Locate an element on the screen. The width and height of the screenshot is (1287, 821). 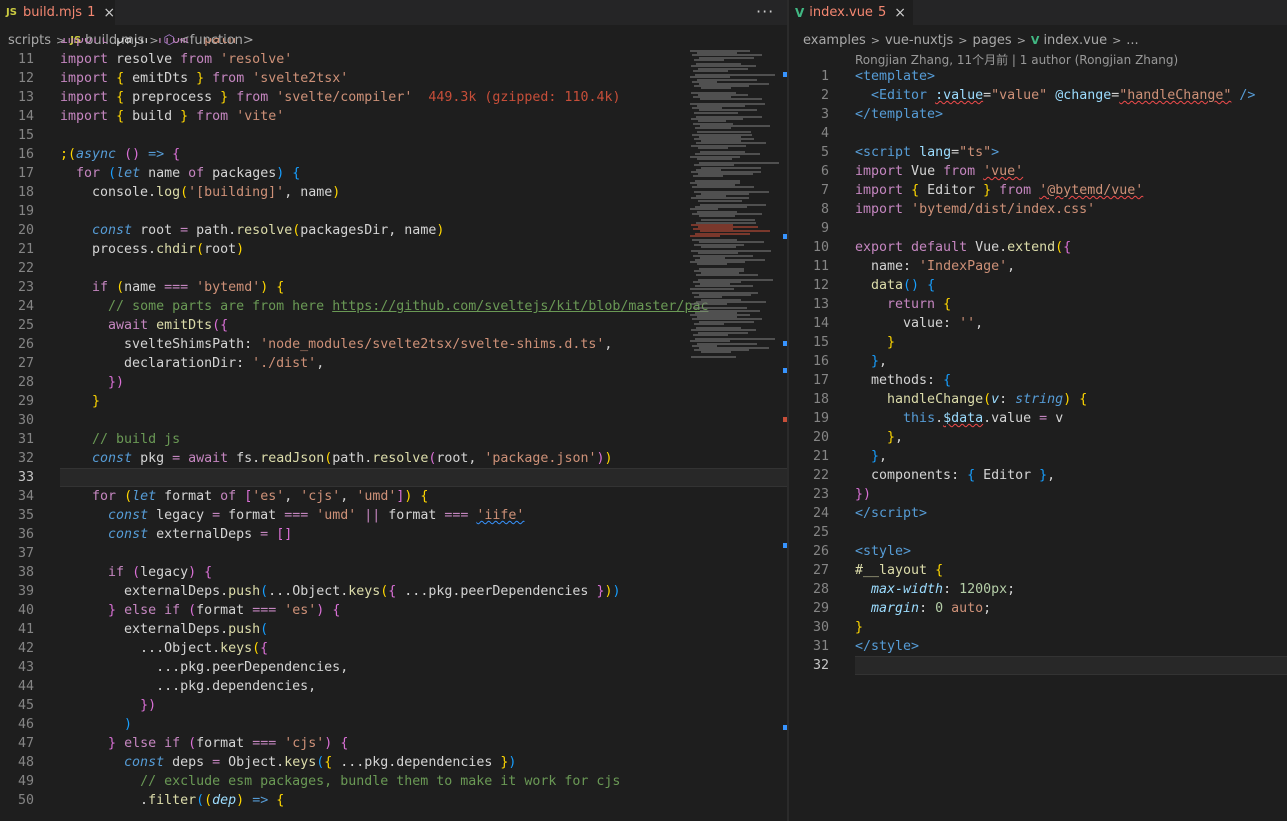
code-text: import resolve from 'resolve' is located at coordinates (176, 59).